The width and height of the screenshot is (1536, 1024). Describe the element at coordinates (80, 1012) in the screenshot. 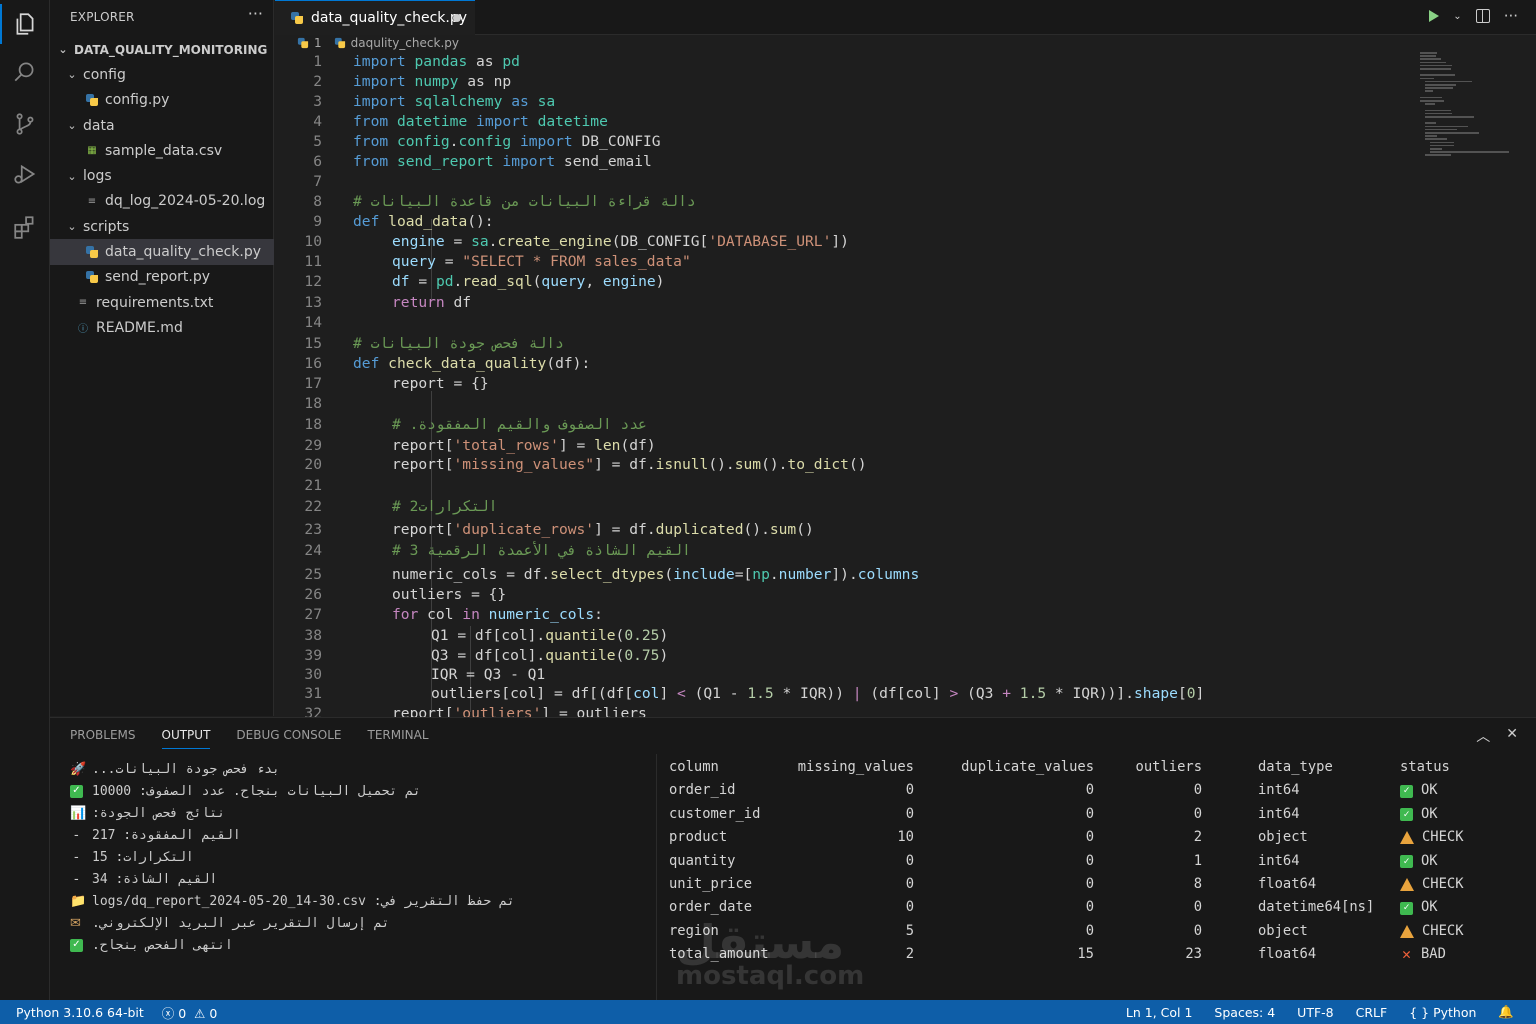

I see `python-interpreter: Python 3.10.6 64-bit` at that location.